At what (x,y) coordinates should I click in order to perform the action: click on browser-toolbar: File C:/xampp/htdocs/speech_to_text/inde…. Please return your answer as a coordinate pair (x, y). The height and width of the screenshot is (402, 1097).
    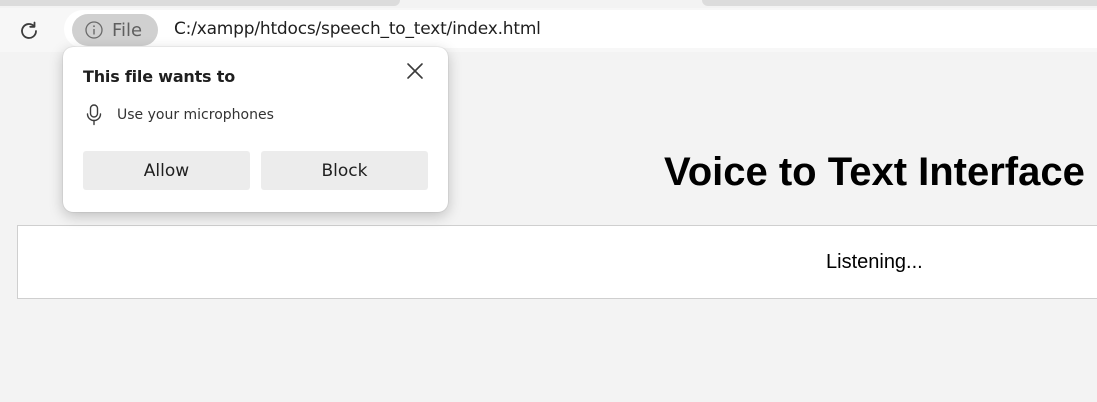
    Looking at the image, I should click on (548, 30).